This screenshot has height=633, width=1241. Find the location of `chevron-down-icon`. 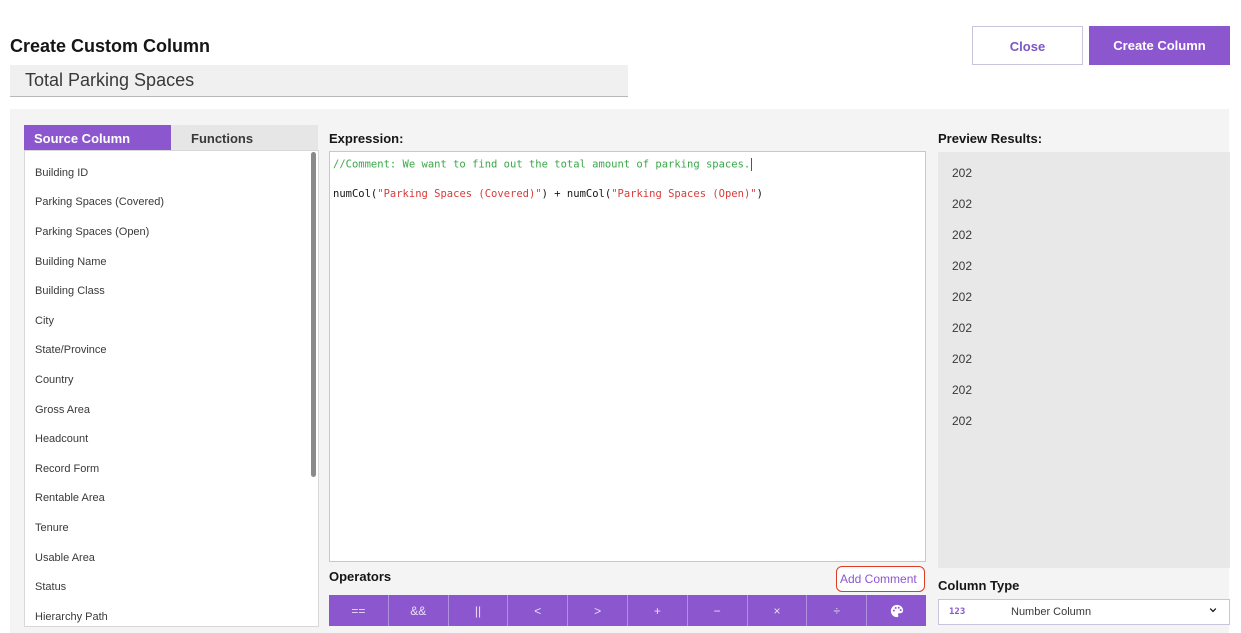

chevron-down-icon is located at coordinates (1213, 610).